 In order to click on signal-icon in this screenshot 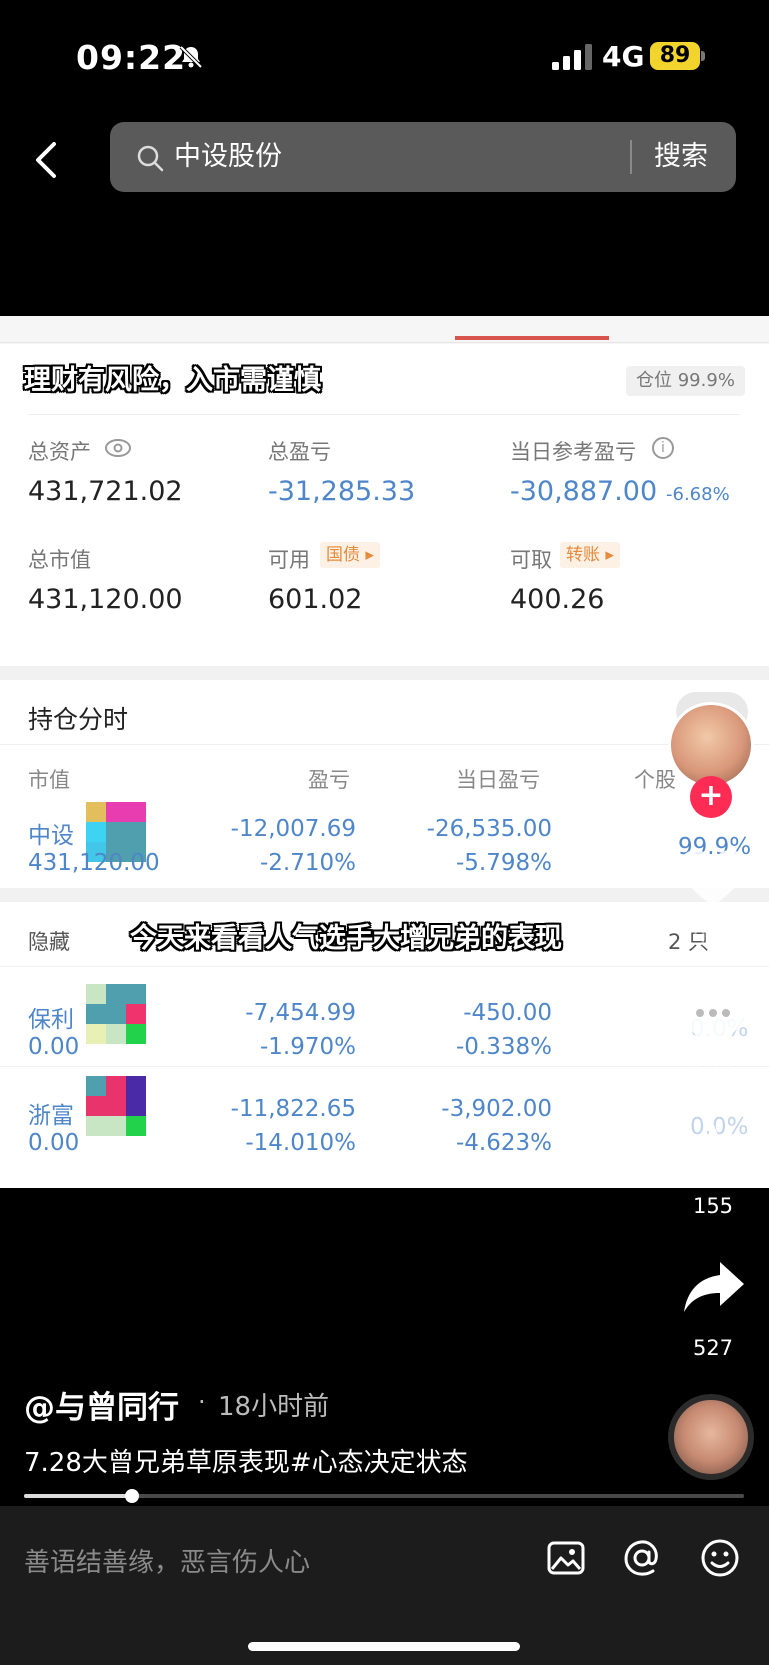, I will do `click(572, 57)`.